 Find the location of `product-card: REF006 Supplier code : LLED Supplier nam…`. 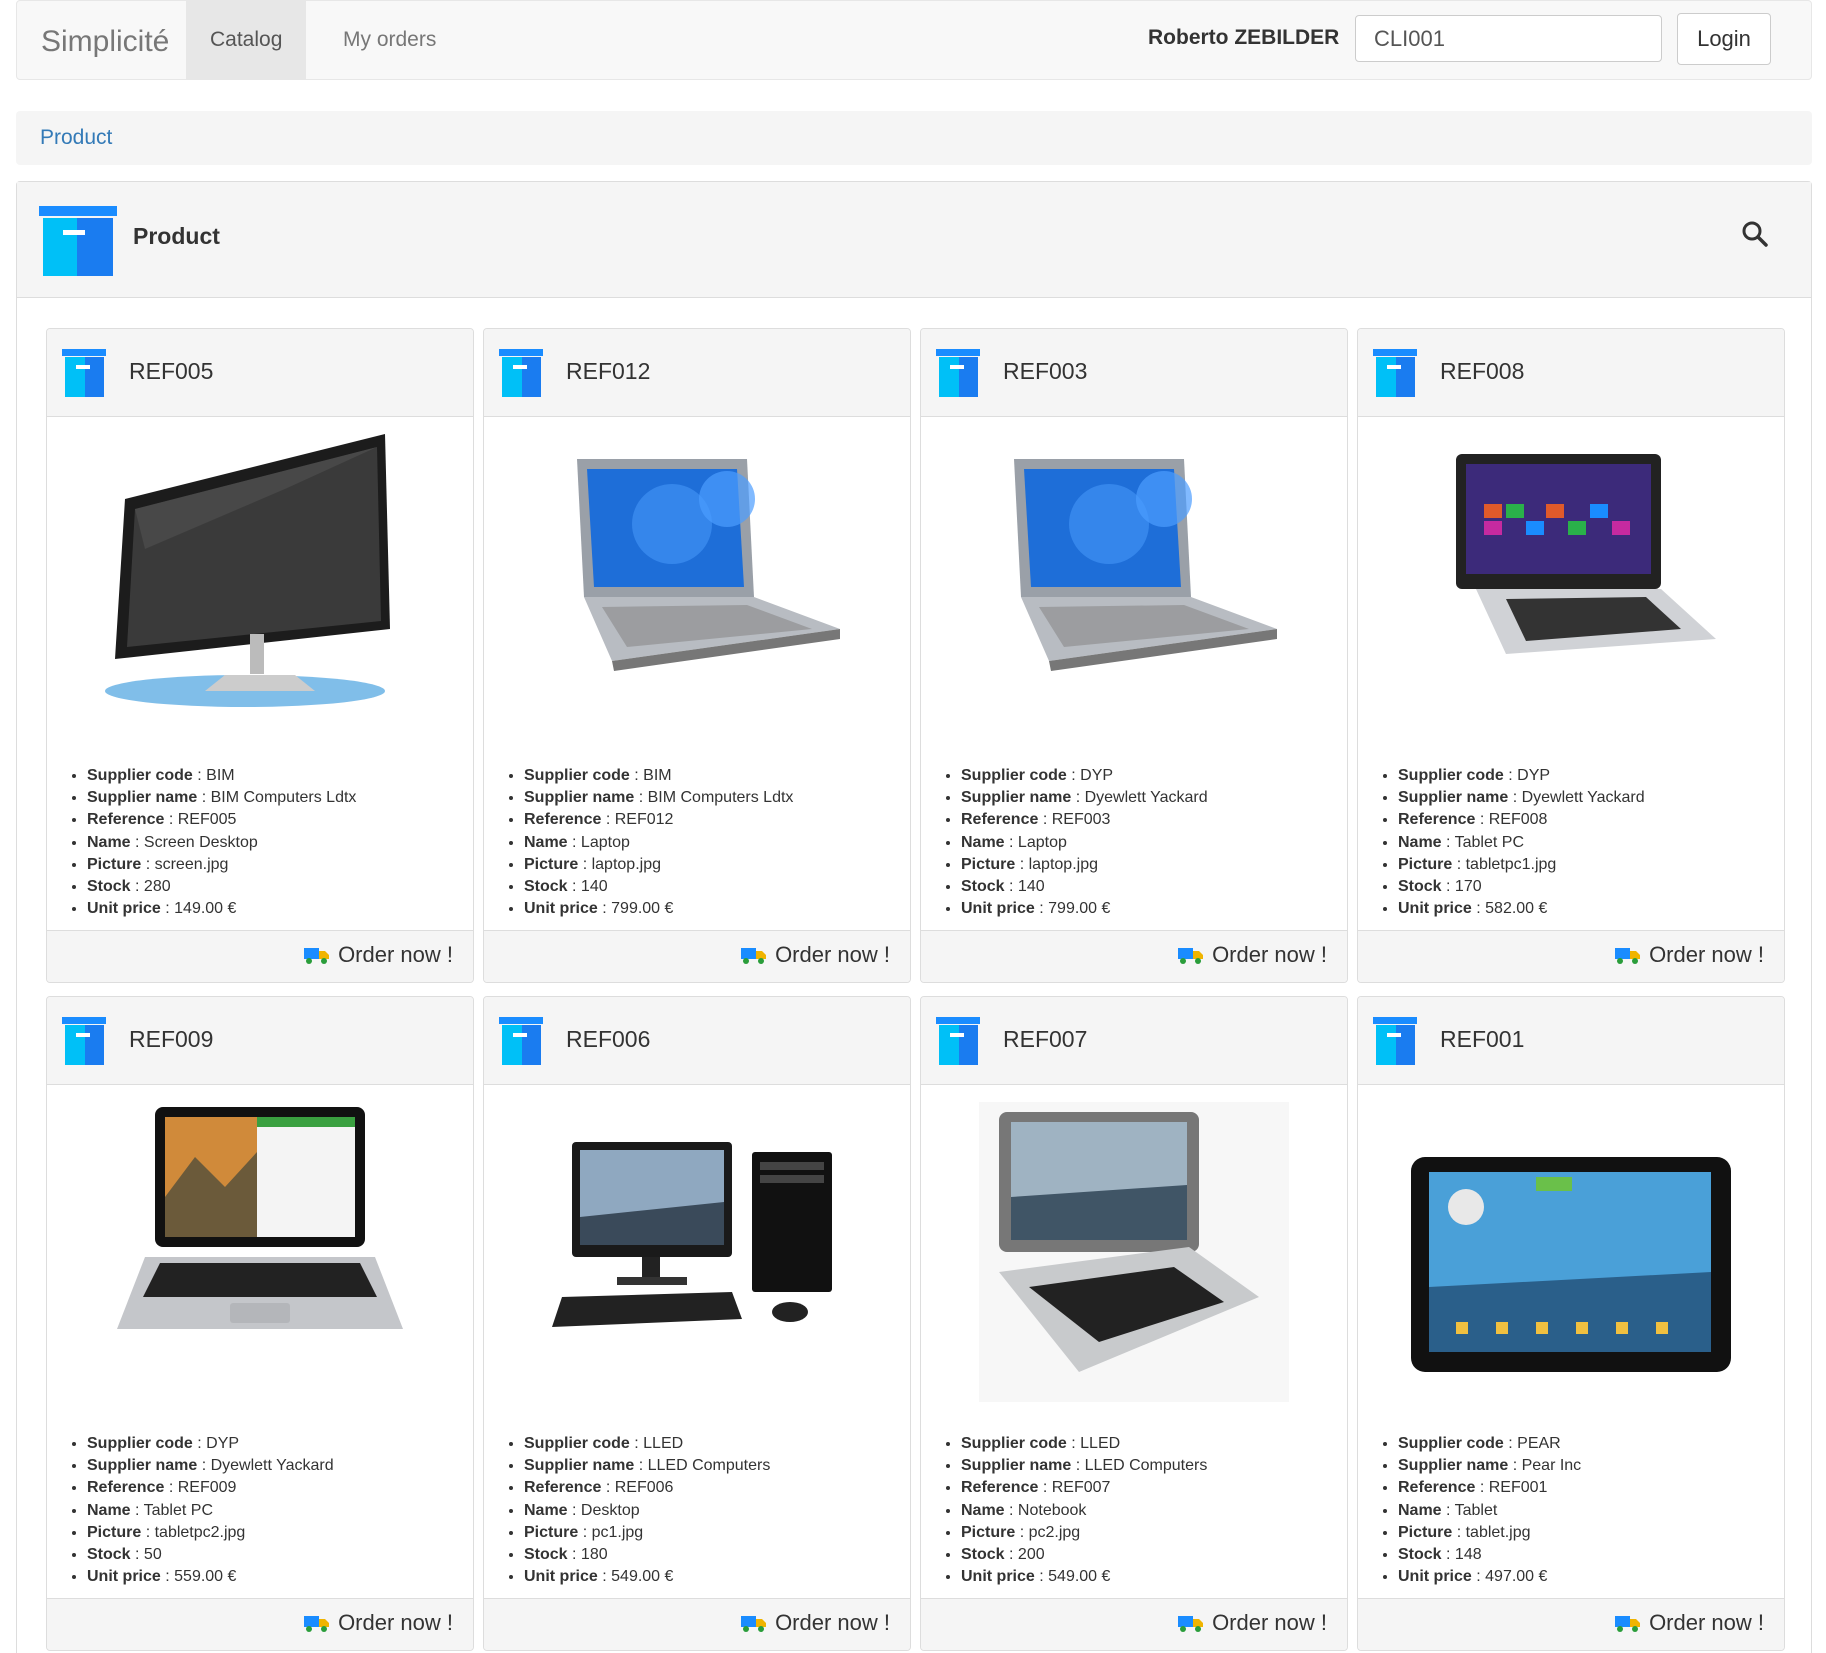

product-card: REF006 Supplier code : LLED Supplier nam… is located at coordinates (697, 1323).